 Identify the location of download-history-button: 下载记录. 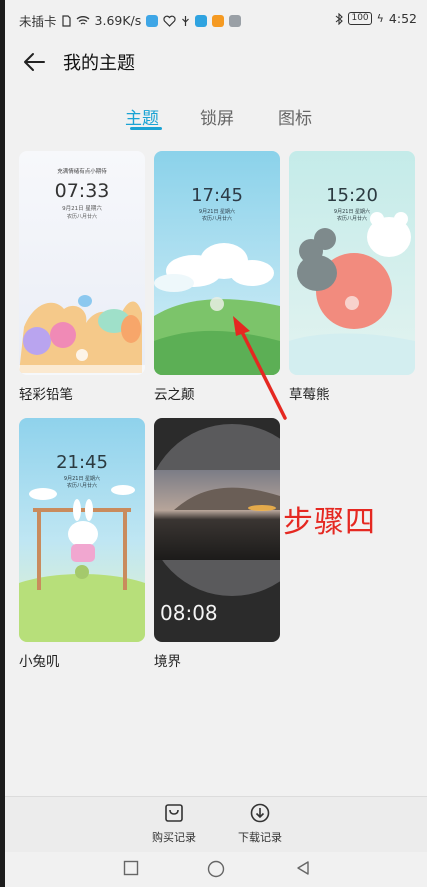
(260, 824).